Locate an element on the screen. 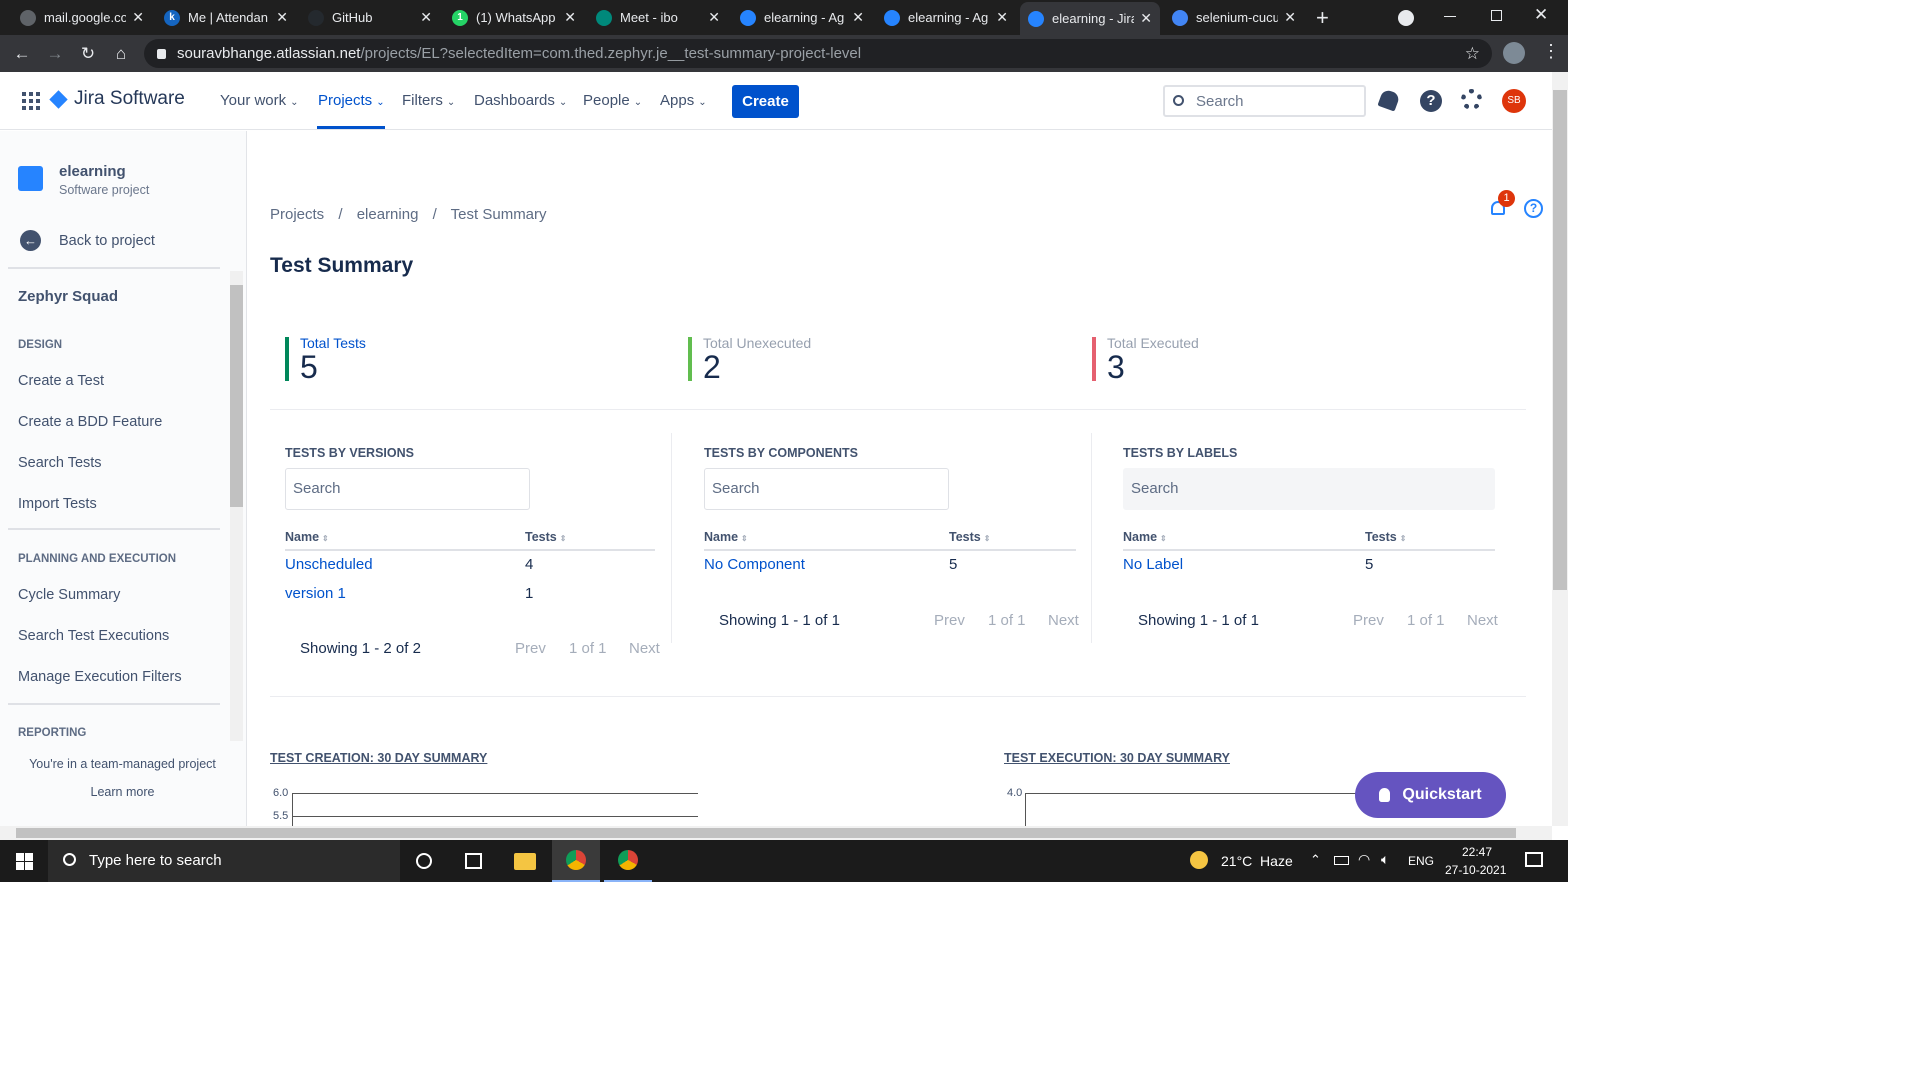  sidebar-item-create-test: Create a Test is located at coordinates (61, 381).